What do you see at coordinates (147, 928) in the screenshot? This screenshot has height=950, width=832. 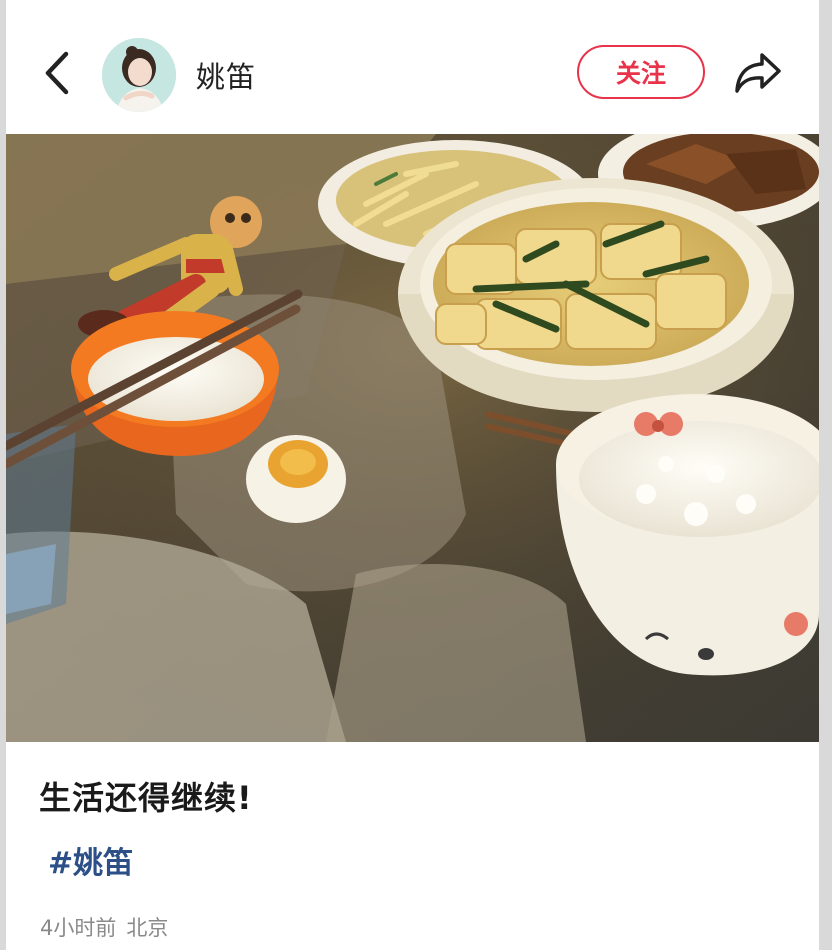 I see `post-location: 北京` at bounding box center [147, 928].